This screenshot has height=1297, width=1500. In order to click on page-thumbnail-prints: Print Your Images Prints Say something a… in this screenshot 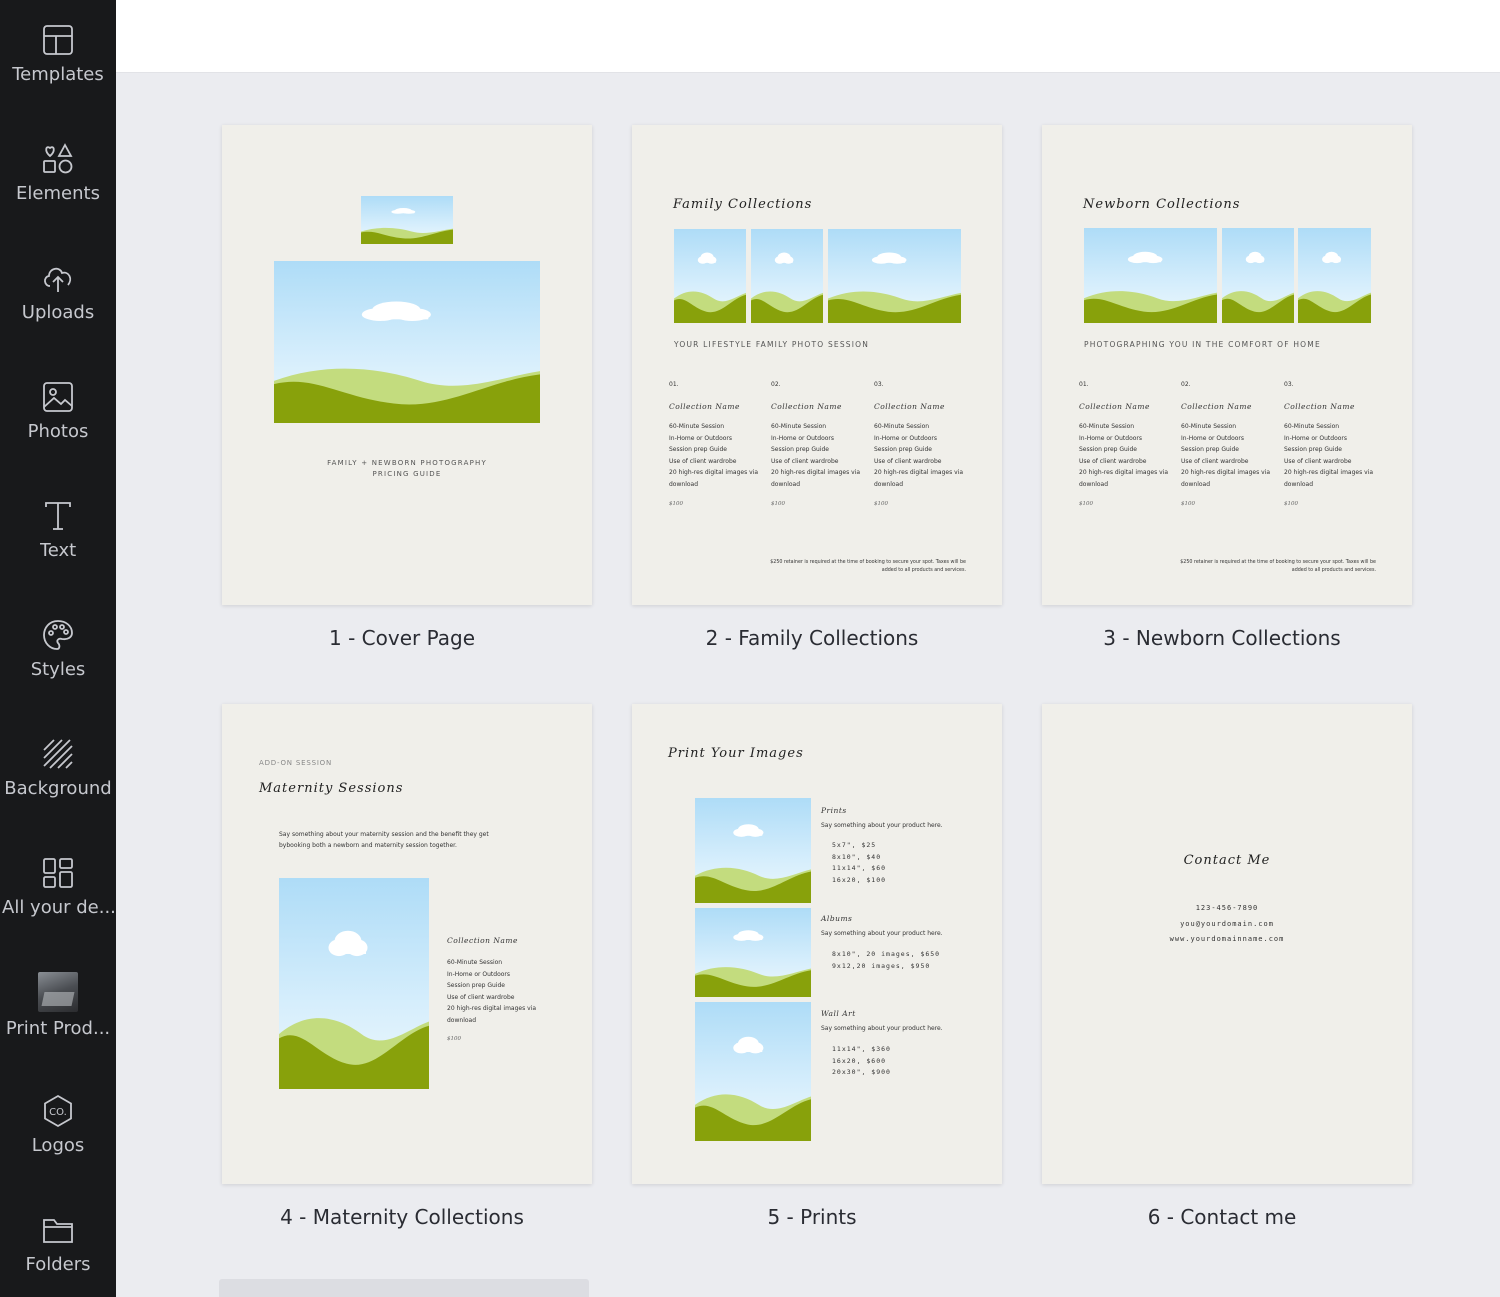, I will do `click(817, 944)`.